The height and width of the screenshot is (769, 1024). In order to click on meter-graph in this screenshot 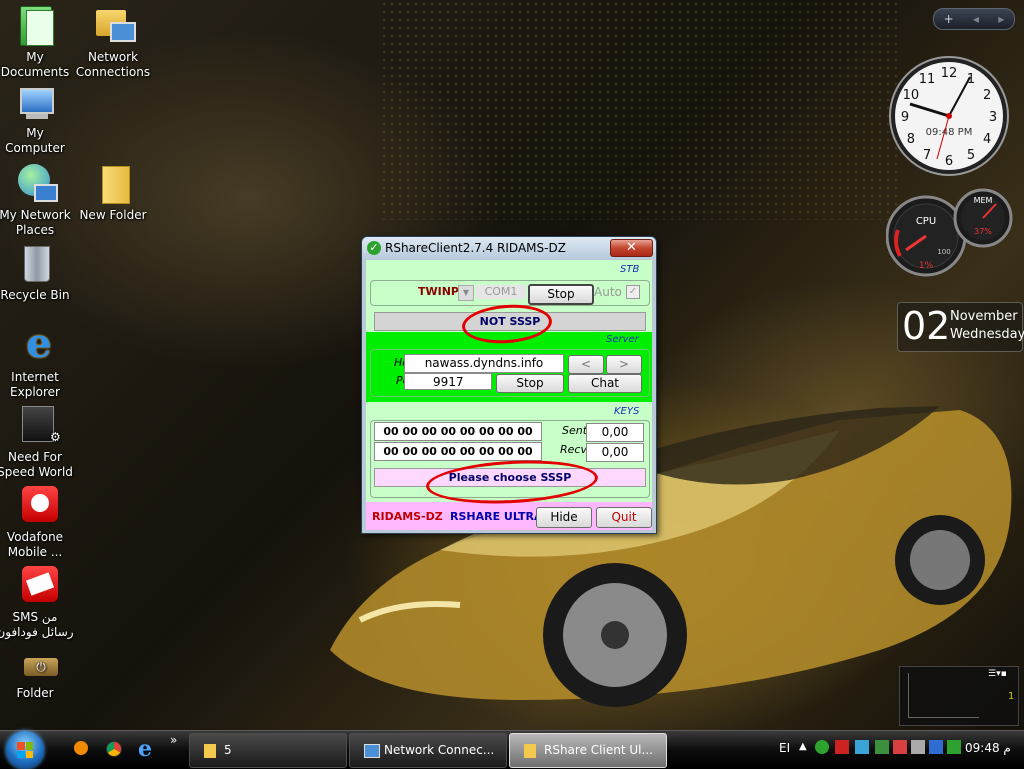, I will do `click(943, 695)`.